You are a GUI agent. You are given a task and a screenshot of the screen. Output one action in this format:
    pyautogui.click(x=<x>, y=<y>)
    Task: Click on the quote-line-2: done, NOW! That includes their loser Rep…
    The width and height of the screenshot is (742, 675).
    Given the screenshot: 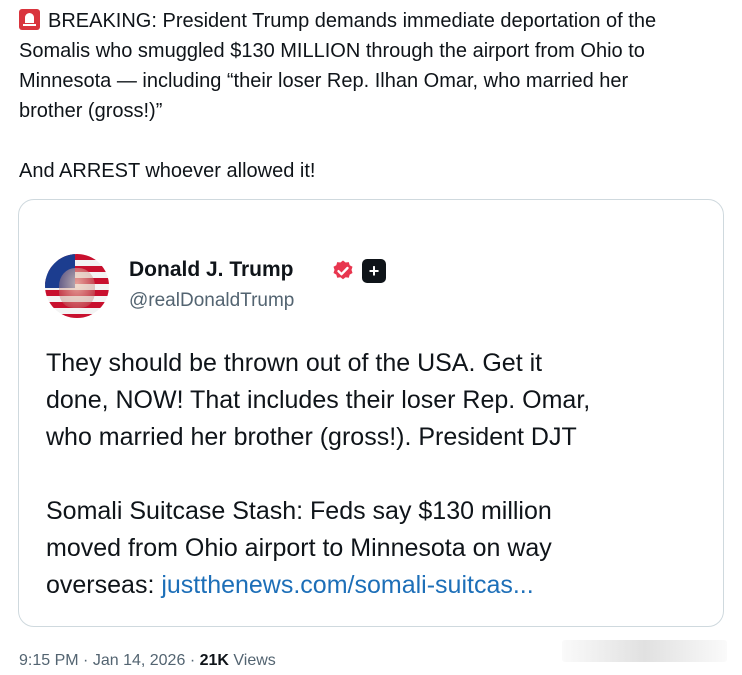 What is the action you would take?
    pyautogui.click(x=318, y=400)
    